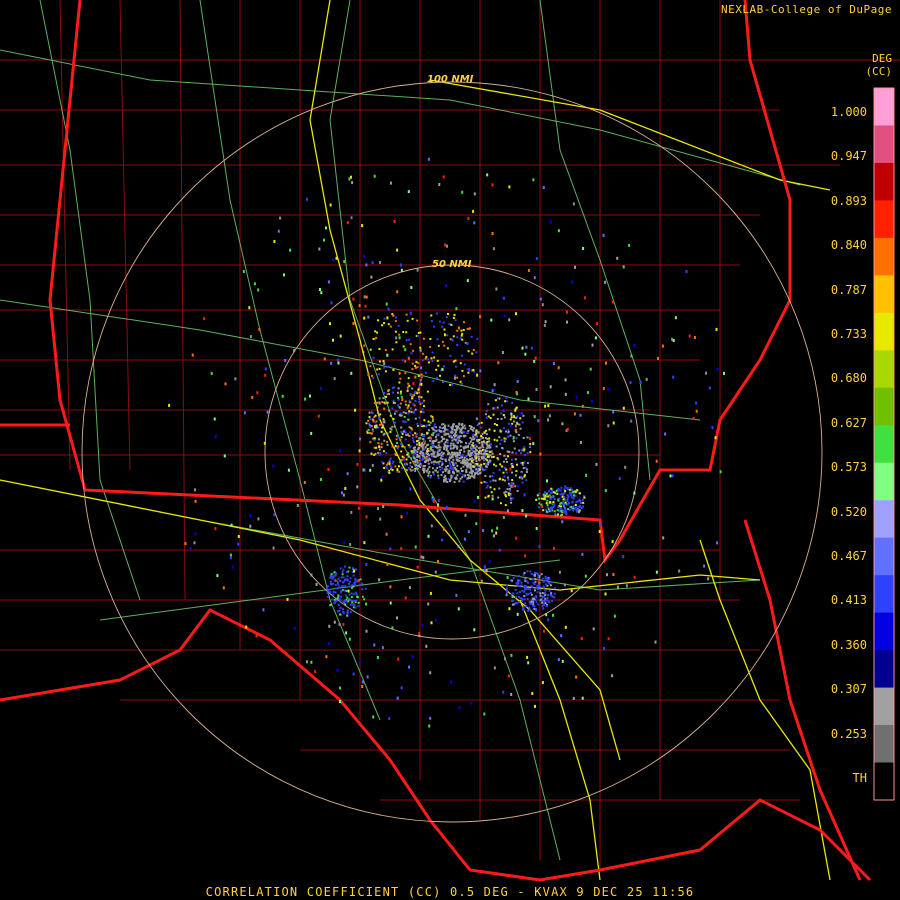 The height and width of the screenshot is (900, 900). What do you see at coordinates (848, 511) in the screenshot?
I see `legend-tick: 0.520` at bounding box center [848, 511].